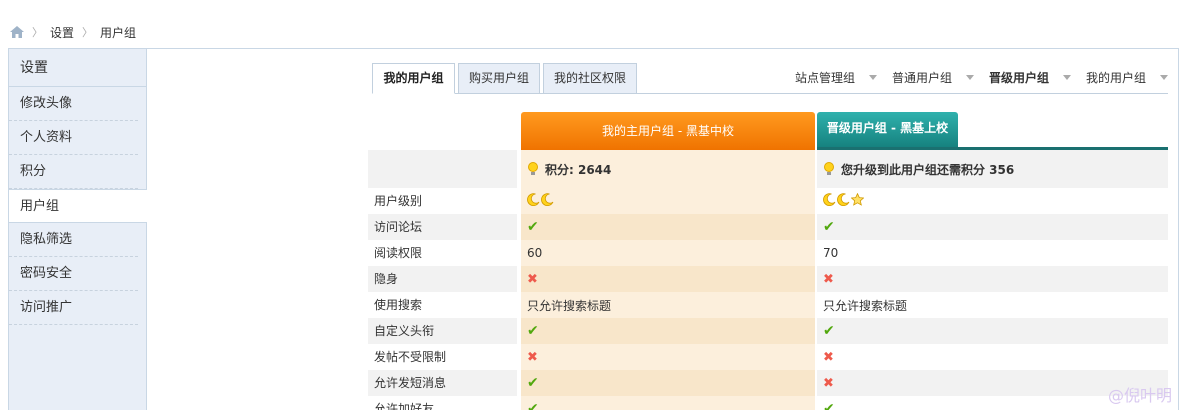  Describe the element at coordinates (73, 274) in the screenshot. I see `sidebar-item-password: 密码安全` at that location.